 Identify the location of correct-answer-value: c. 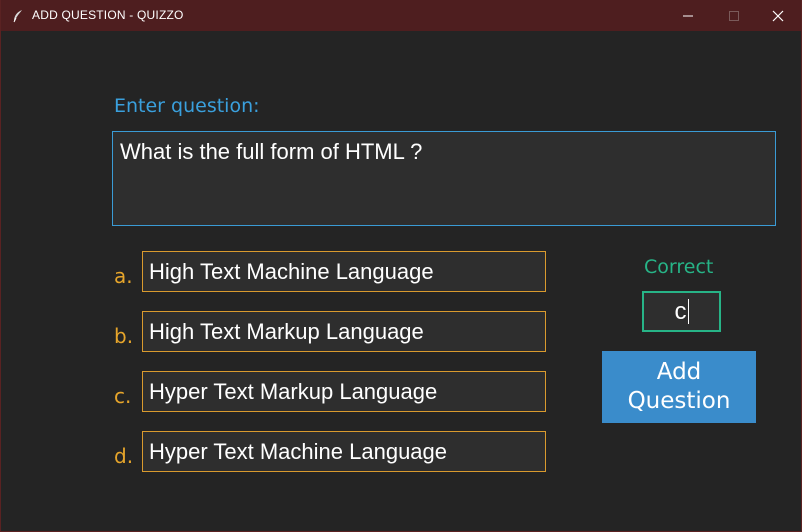
(680, 311).